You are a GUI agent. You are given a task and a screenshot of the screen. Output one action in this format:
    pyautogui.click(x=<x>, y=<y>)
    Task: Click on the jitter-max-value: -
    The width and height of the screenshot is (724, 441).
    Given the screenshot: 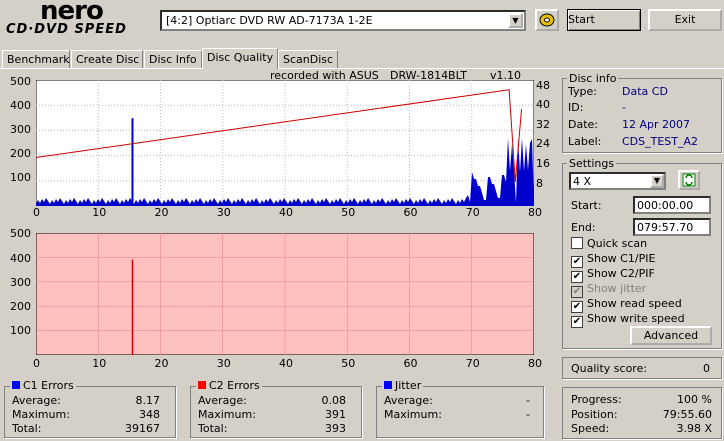 What is the action you would take?
    pyautogui.click(x=528, y=414)
    